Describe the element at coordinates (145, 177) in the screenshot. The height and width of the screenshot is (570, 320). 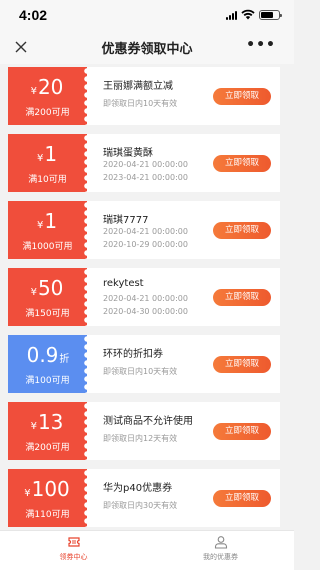
I see `coupon-end-date: 2023-04-21 00:00:00` at that location.